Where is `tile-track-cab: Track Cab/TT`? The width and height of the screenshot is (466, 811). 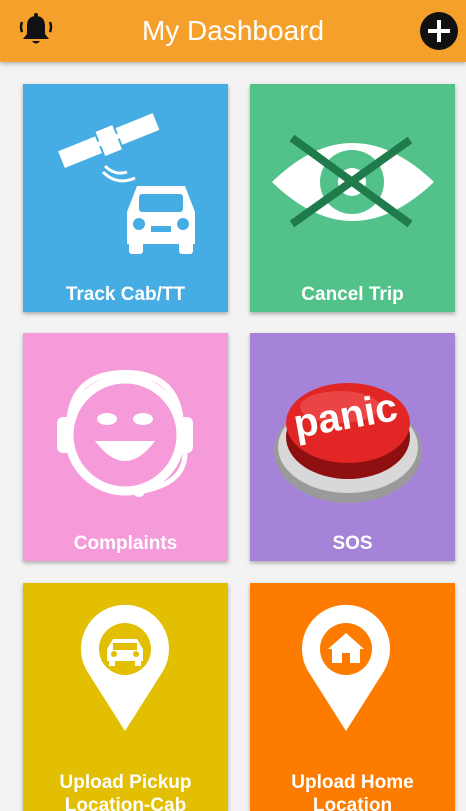
tile-track-cab: Track Cab/TT is located at coordinates (125, 198).